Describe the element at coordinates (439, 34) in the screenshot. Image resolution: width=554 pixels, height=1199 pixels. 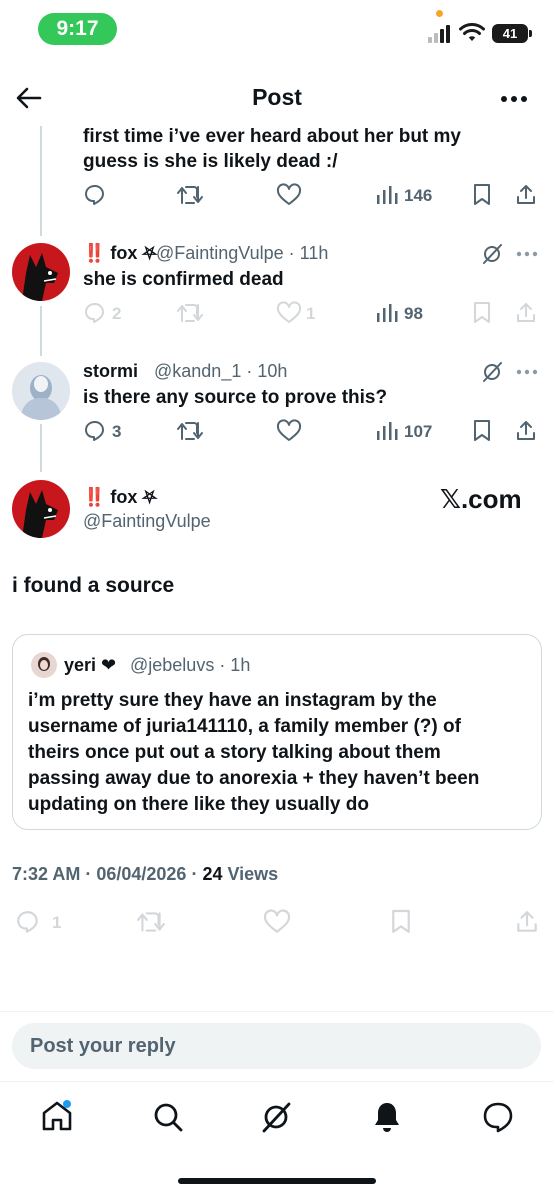
I see `cellular-signal-icon` at that location.